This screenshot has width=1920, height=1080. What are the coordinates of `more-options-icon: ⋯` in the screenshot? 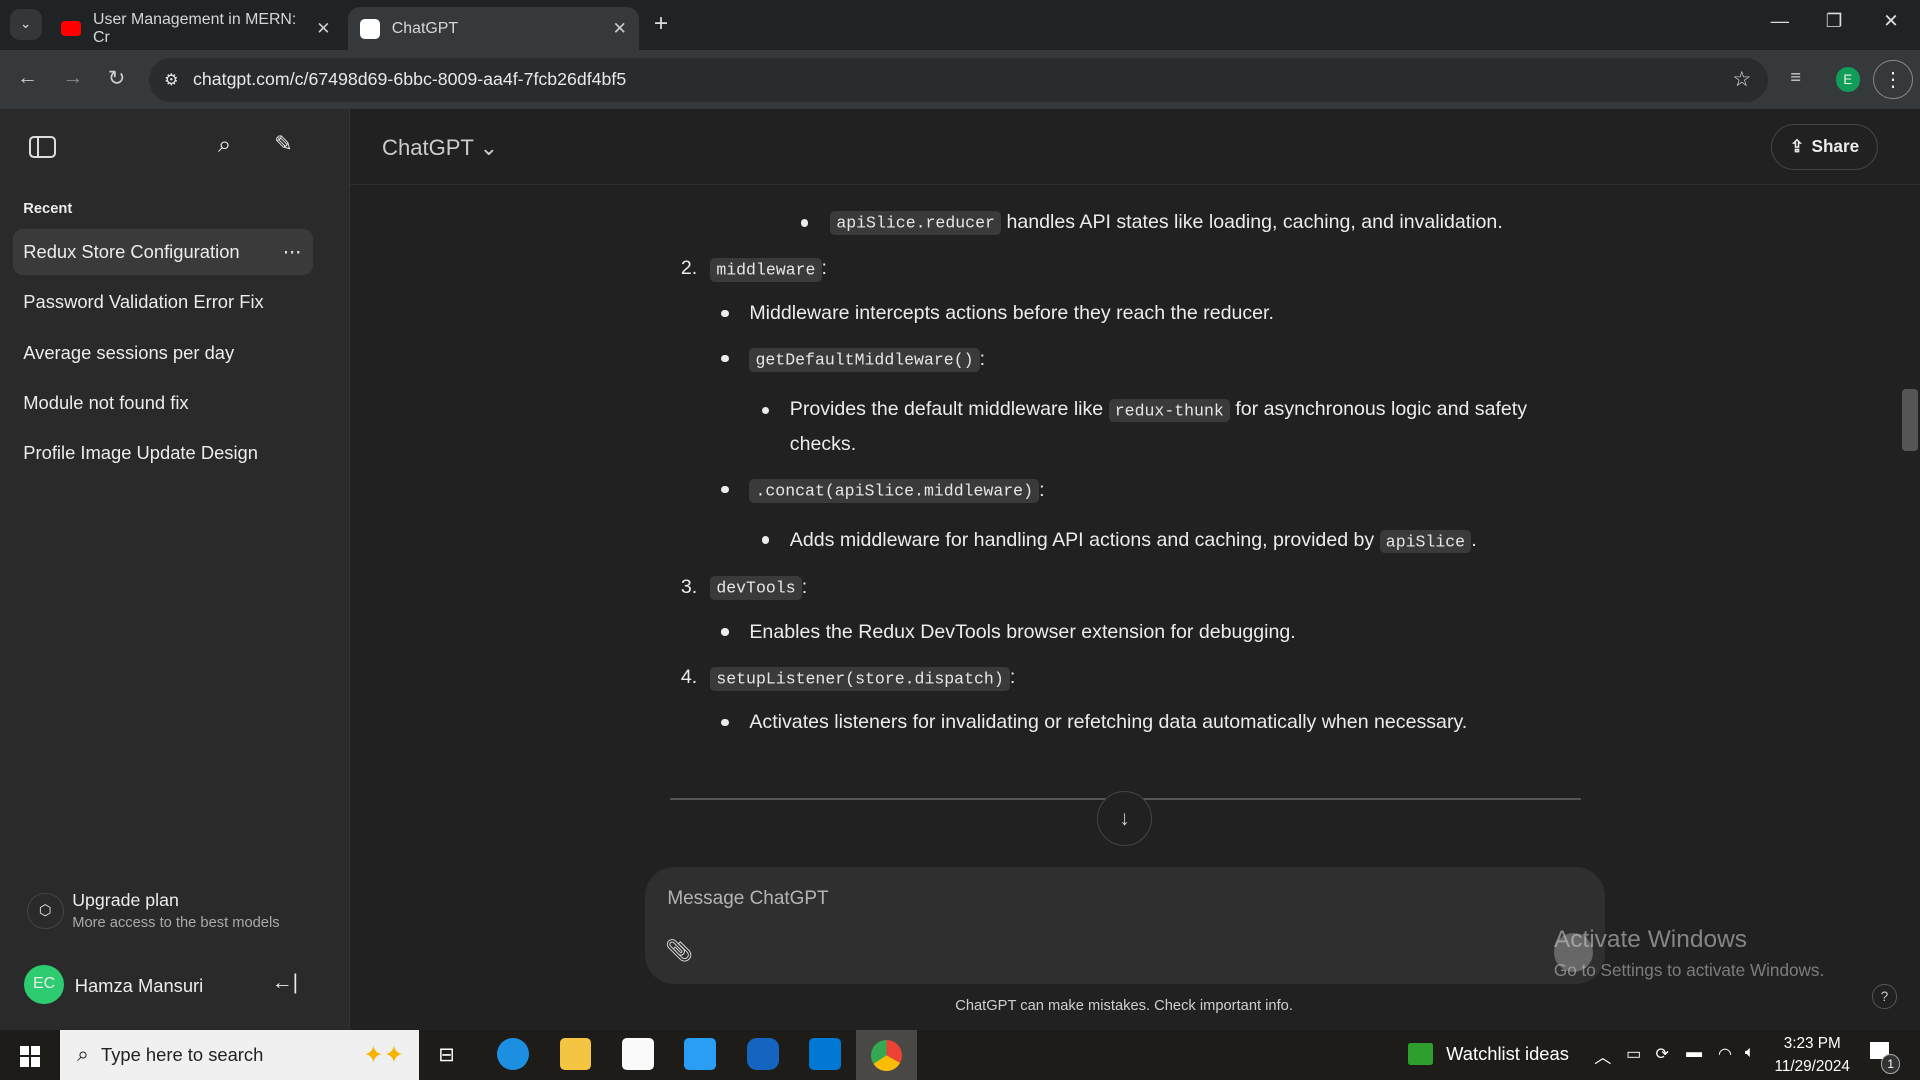 It's located at (292, 252).